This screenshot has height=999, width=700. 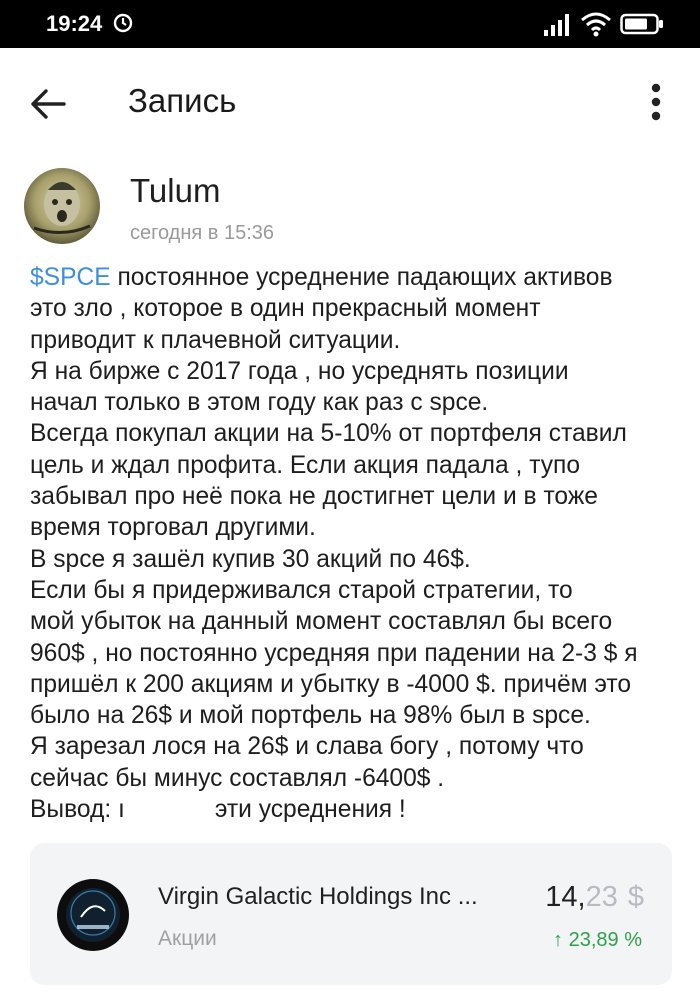 What do you see at coordinates (656, 102) in the screenshot?
I see `more-vertical-icon` at bounding box center [656, 102].